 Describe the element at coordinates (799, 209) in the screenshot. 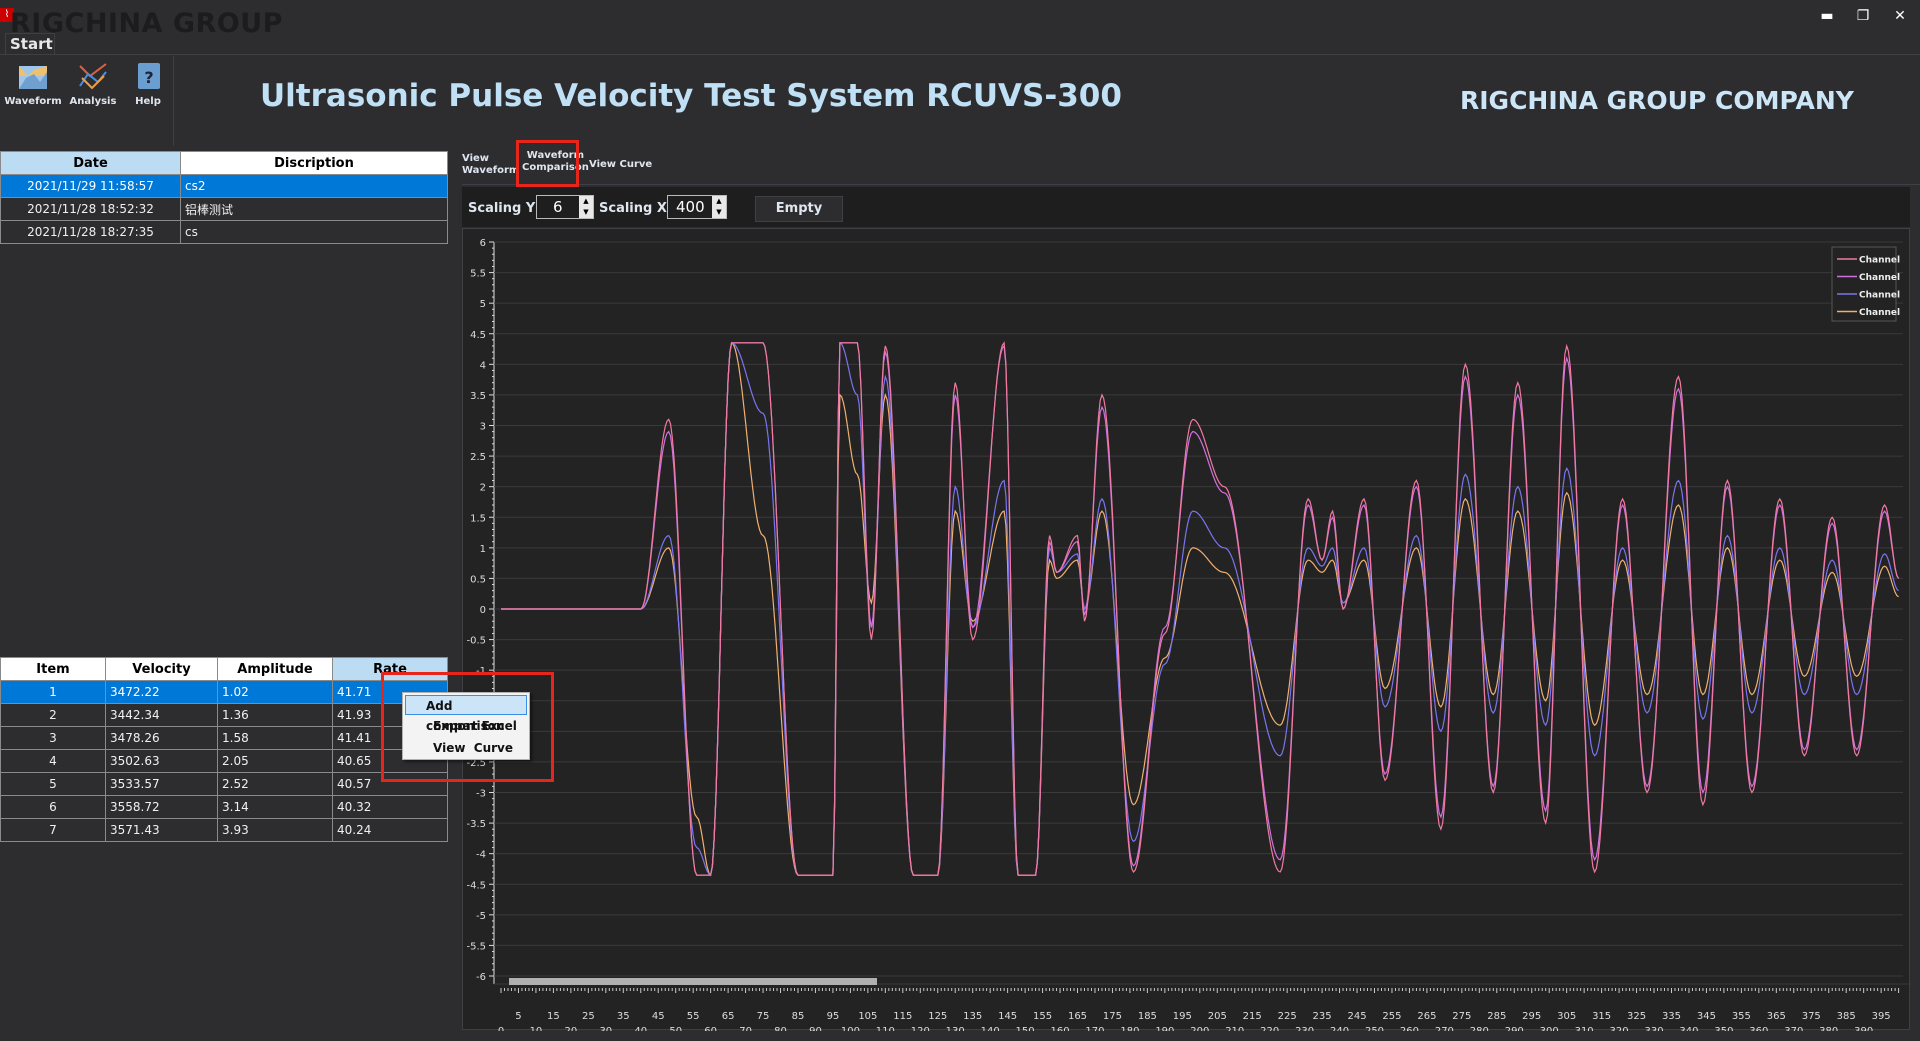

I see `empty-button: Empty` at that location.